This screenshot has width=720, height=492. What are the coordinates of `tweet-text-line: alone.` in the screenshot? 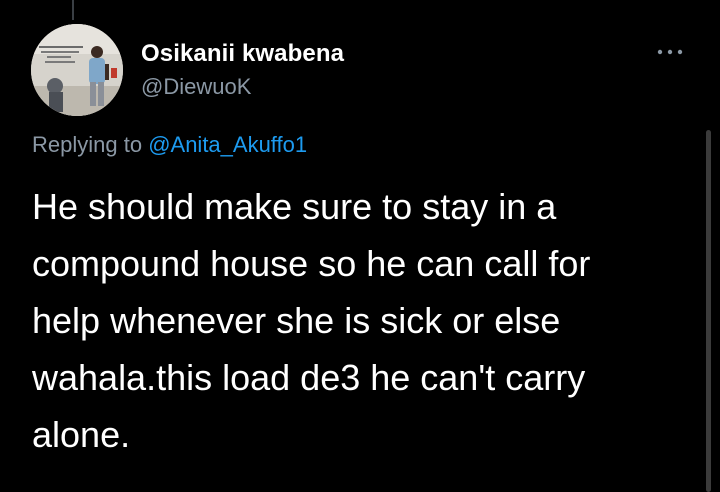 It's located at (81, 434).